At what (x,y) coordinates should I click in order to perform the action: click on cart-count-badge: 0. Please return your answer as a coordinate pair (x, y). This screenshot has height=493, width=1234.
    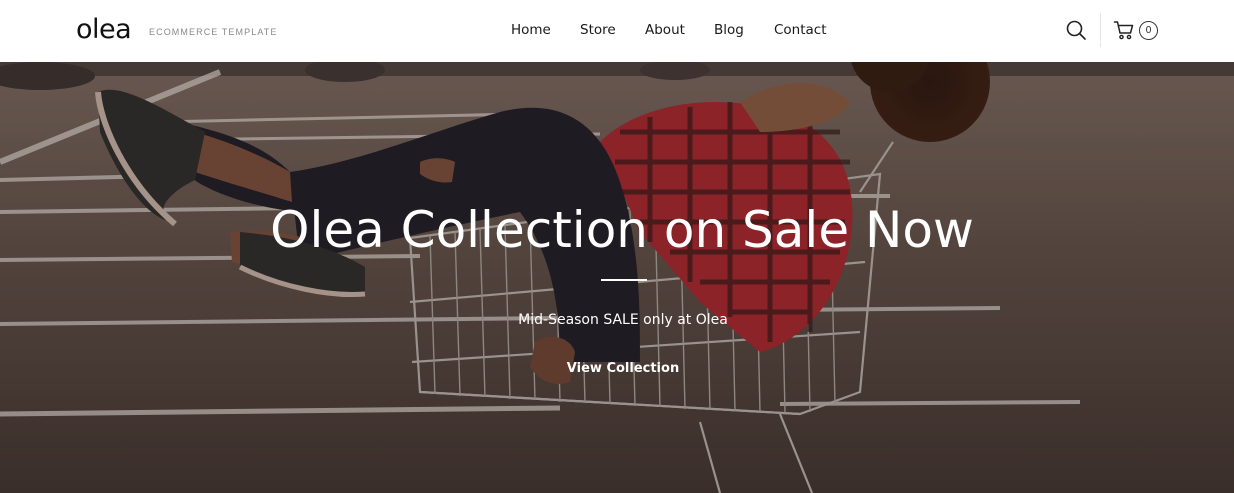
    Looking at the image, I should click on (1148, 30).